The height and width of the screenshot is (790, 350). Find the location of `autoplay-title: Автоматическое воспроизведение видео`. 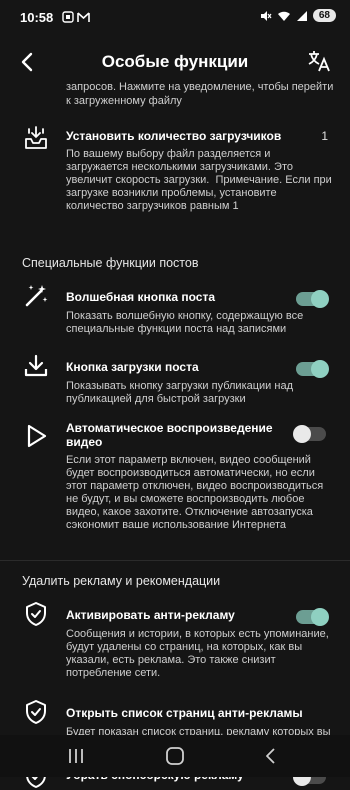

autoplay-title: Автоматическое воспроизведение видео is located at coordinates (169, 435).